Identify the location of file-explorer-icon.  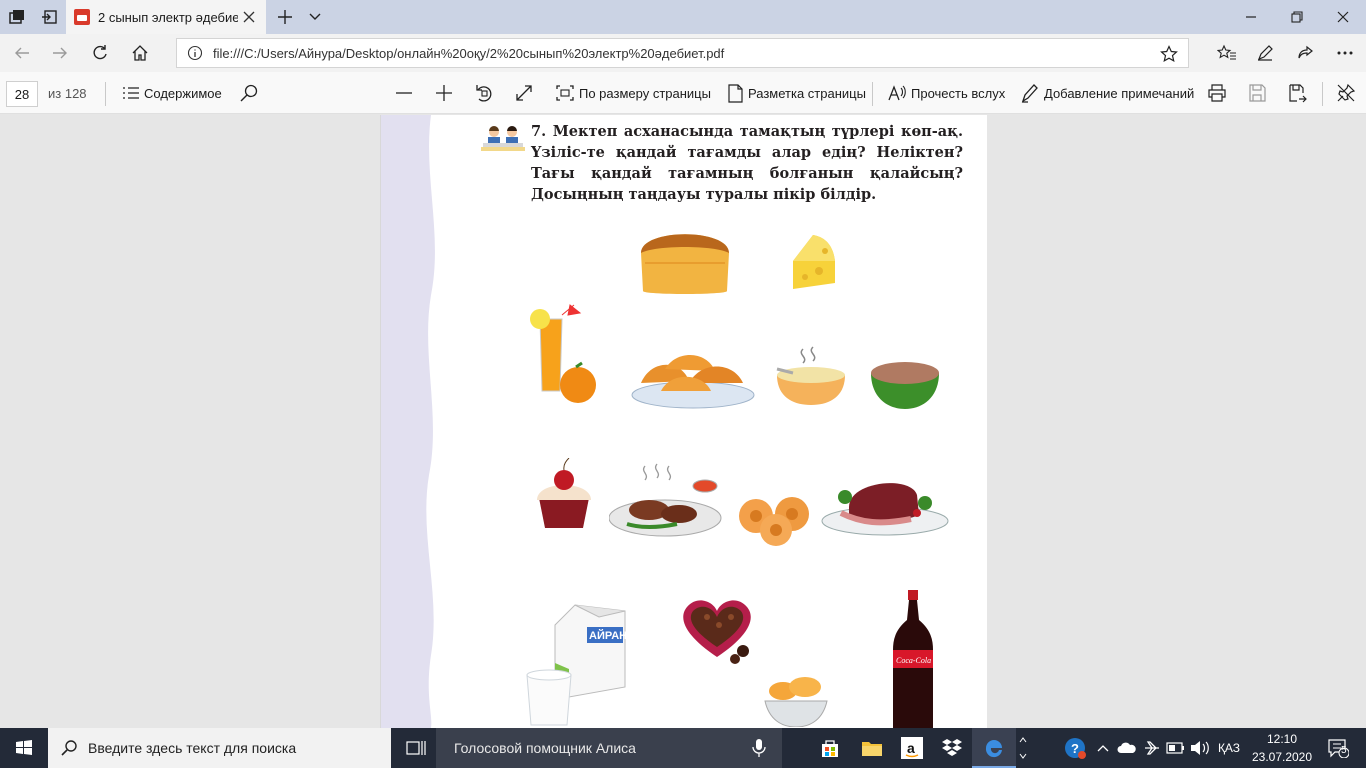
(872, 748).